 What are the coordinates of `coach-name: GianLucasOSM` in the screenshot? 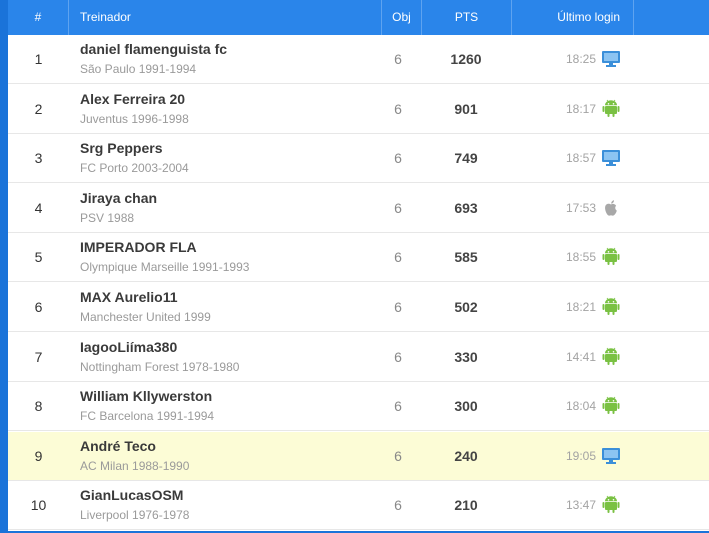 It's located at (134, 495).